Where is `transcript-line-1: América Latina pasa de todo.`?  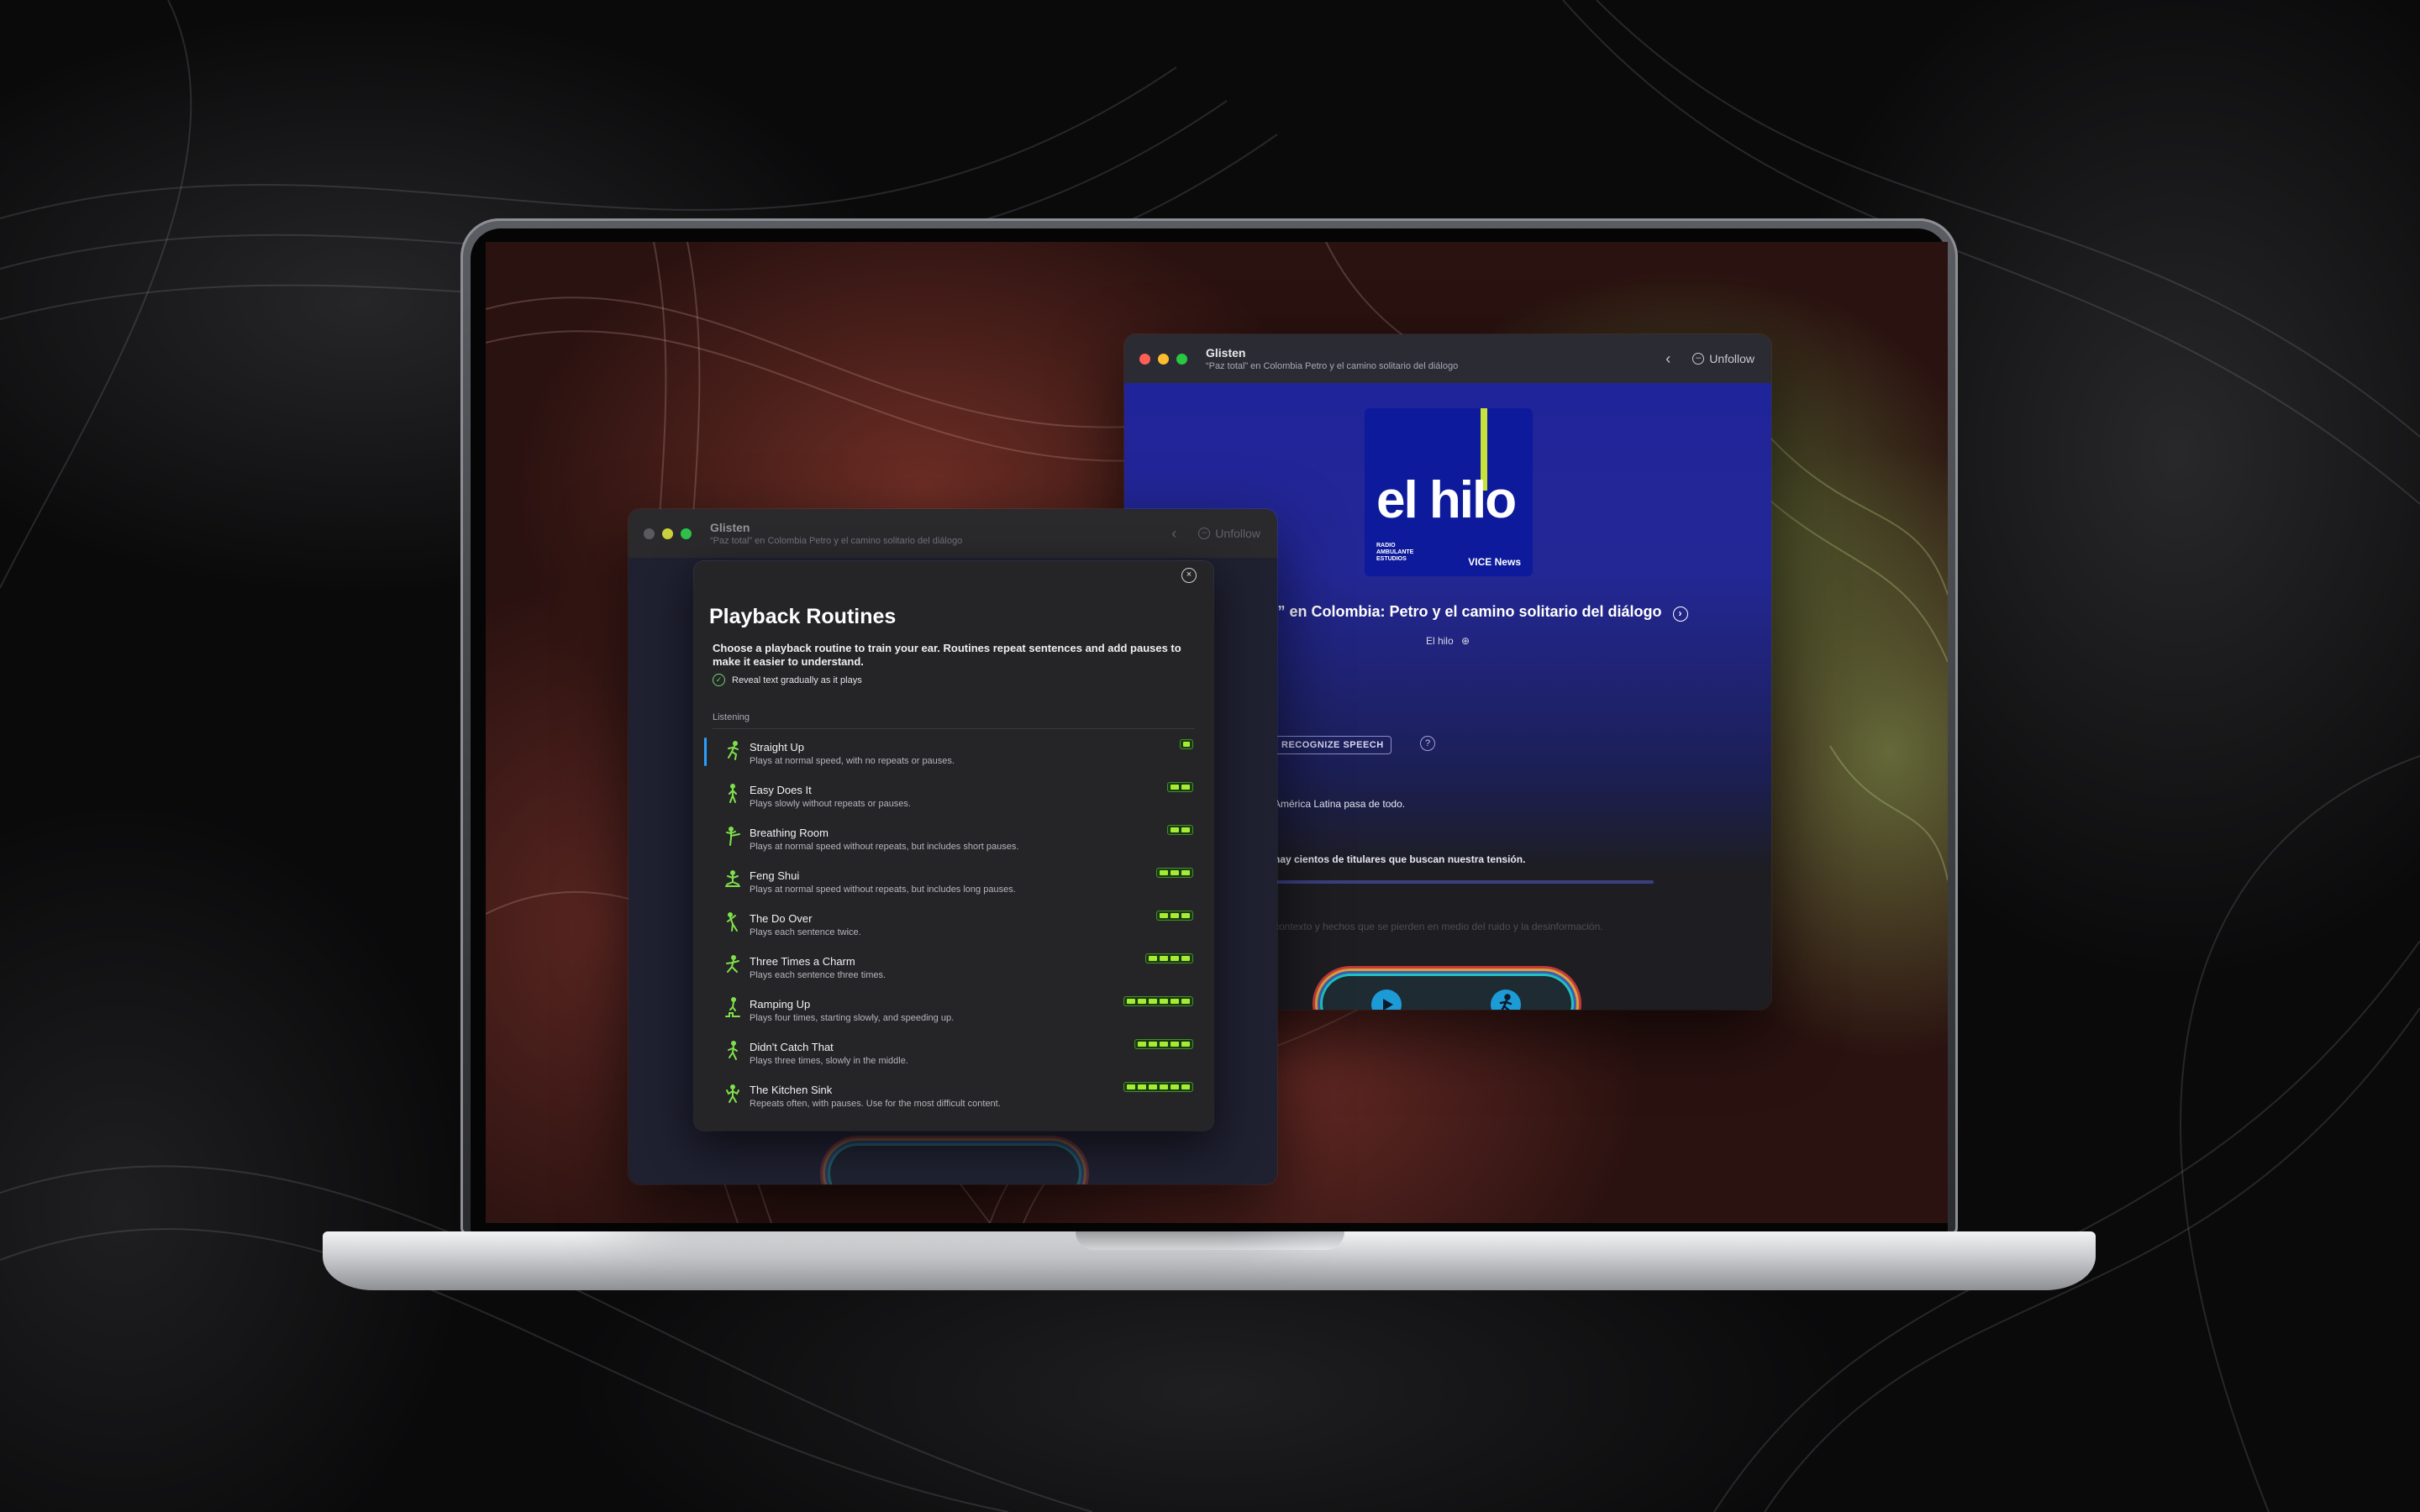 transcript-line-1: América Latina pasa de todo. is located at coordinates (1340, 804).